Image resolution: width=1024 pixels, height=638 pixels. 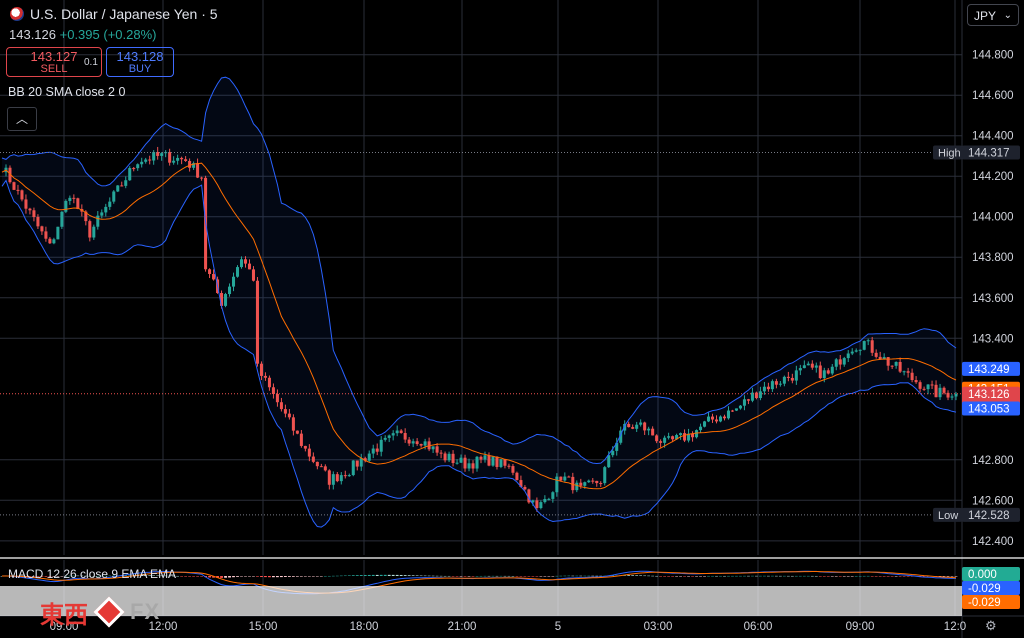 What do you see at coordinates (984, 603) in the screenshot?
I see `macd-tag-2: -0.029` at bounding box center [984, 603].